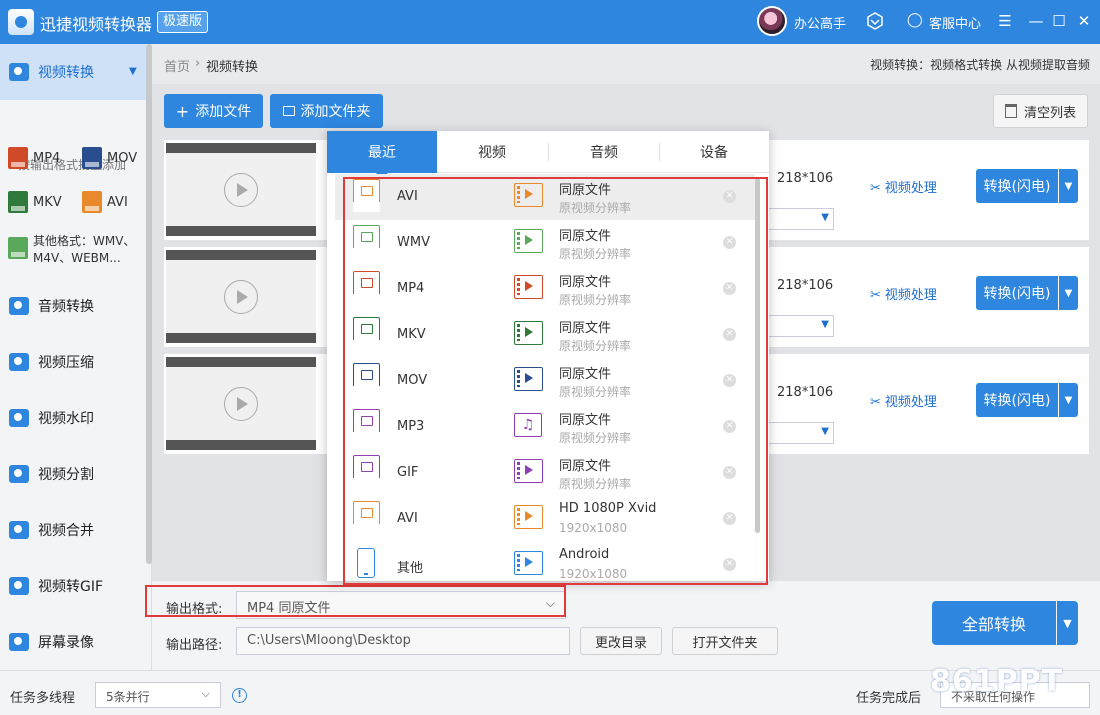  What do you see at coordinates (1059, 21) in the screenshot?
I see `maximize-icon: ☐` at bounding box center [1059, 21].